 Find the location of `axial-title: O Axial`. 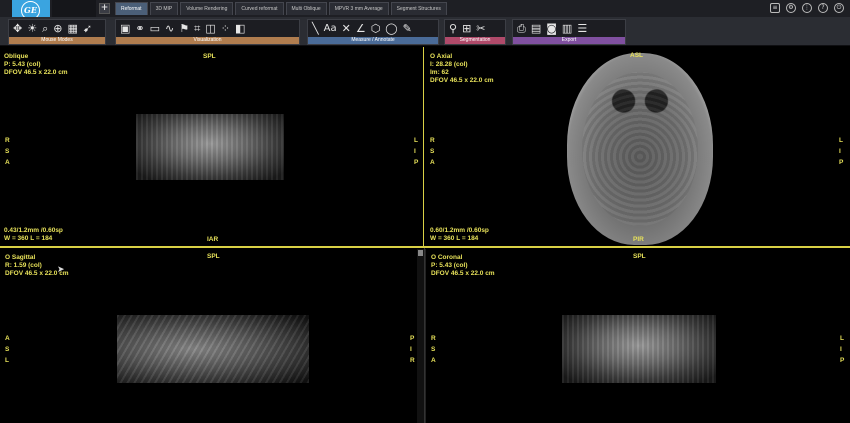

axial-title: O Axial is located at coordinates (441, 56).